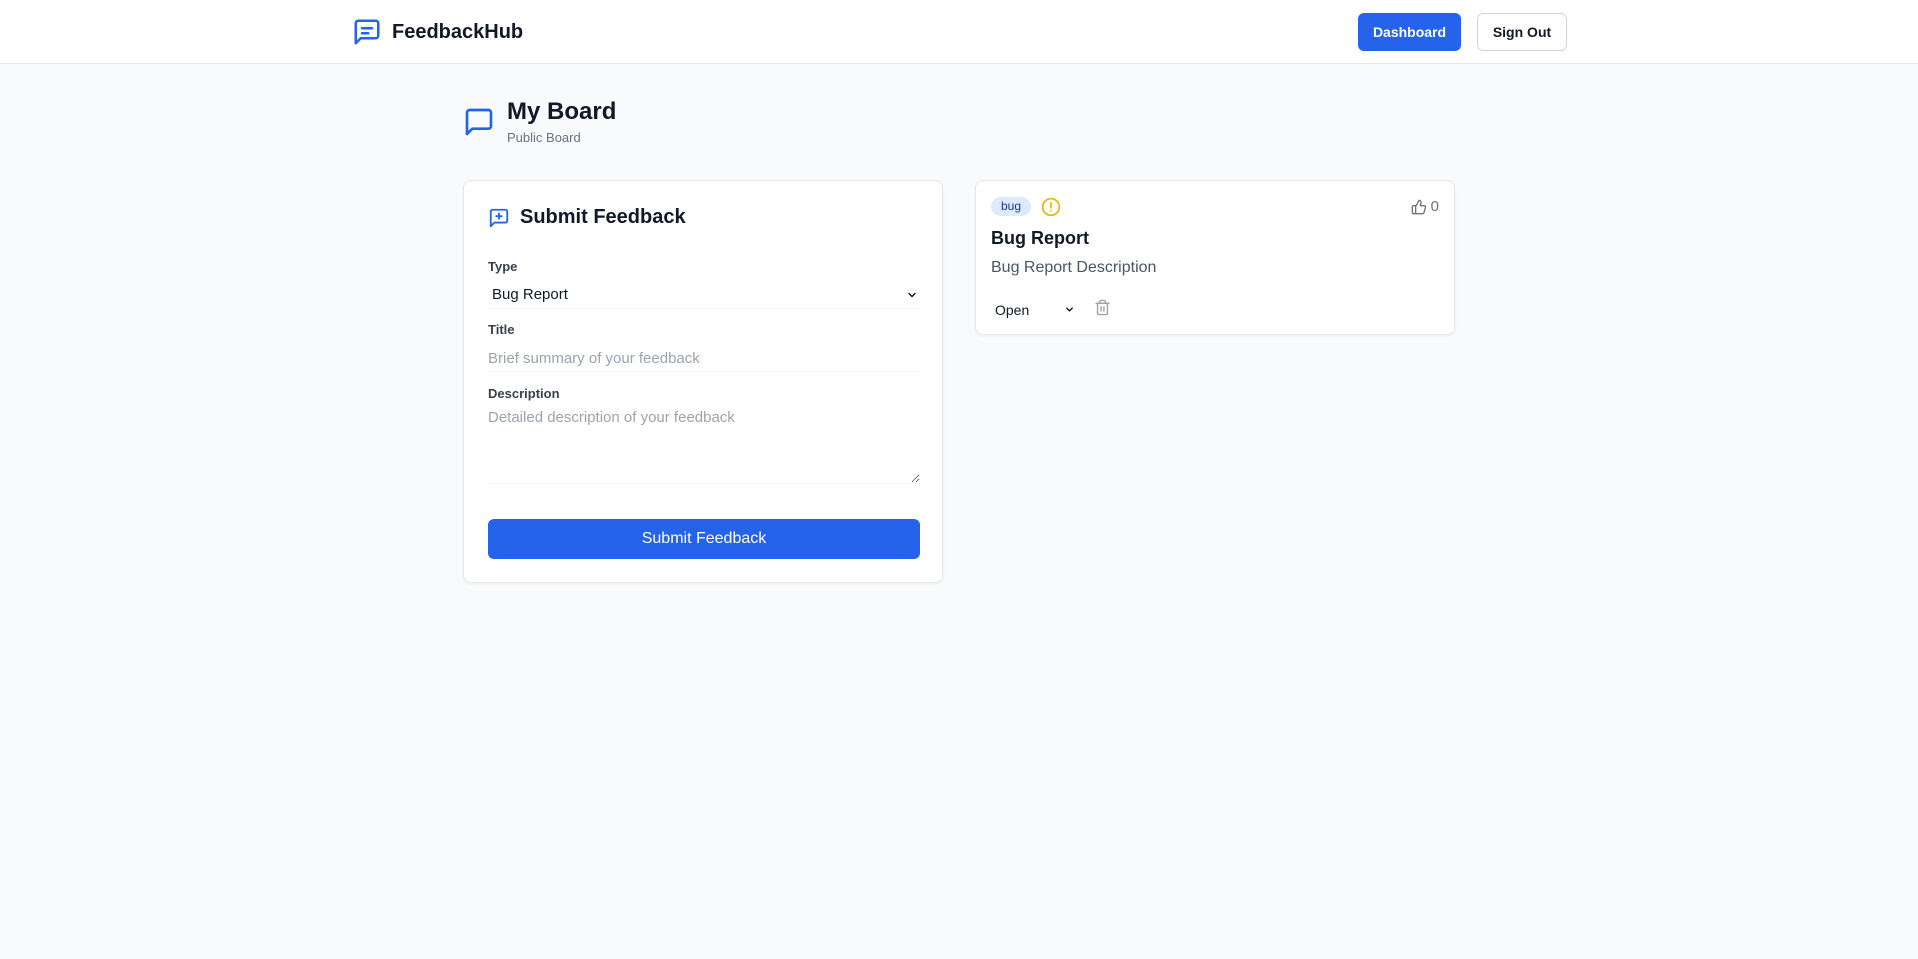  I want to click on form-title: Submit Feedback, so click(603, 217).